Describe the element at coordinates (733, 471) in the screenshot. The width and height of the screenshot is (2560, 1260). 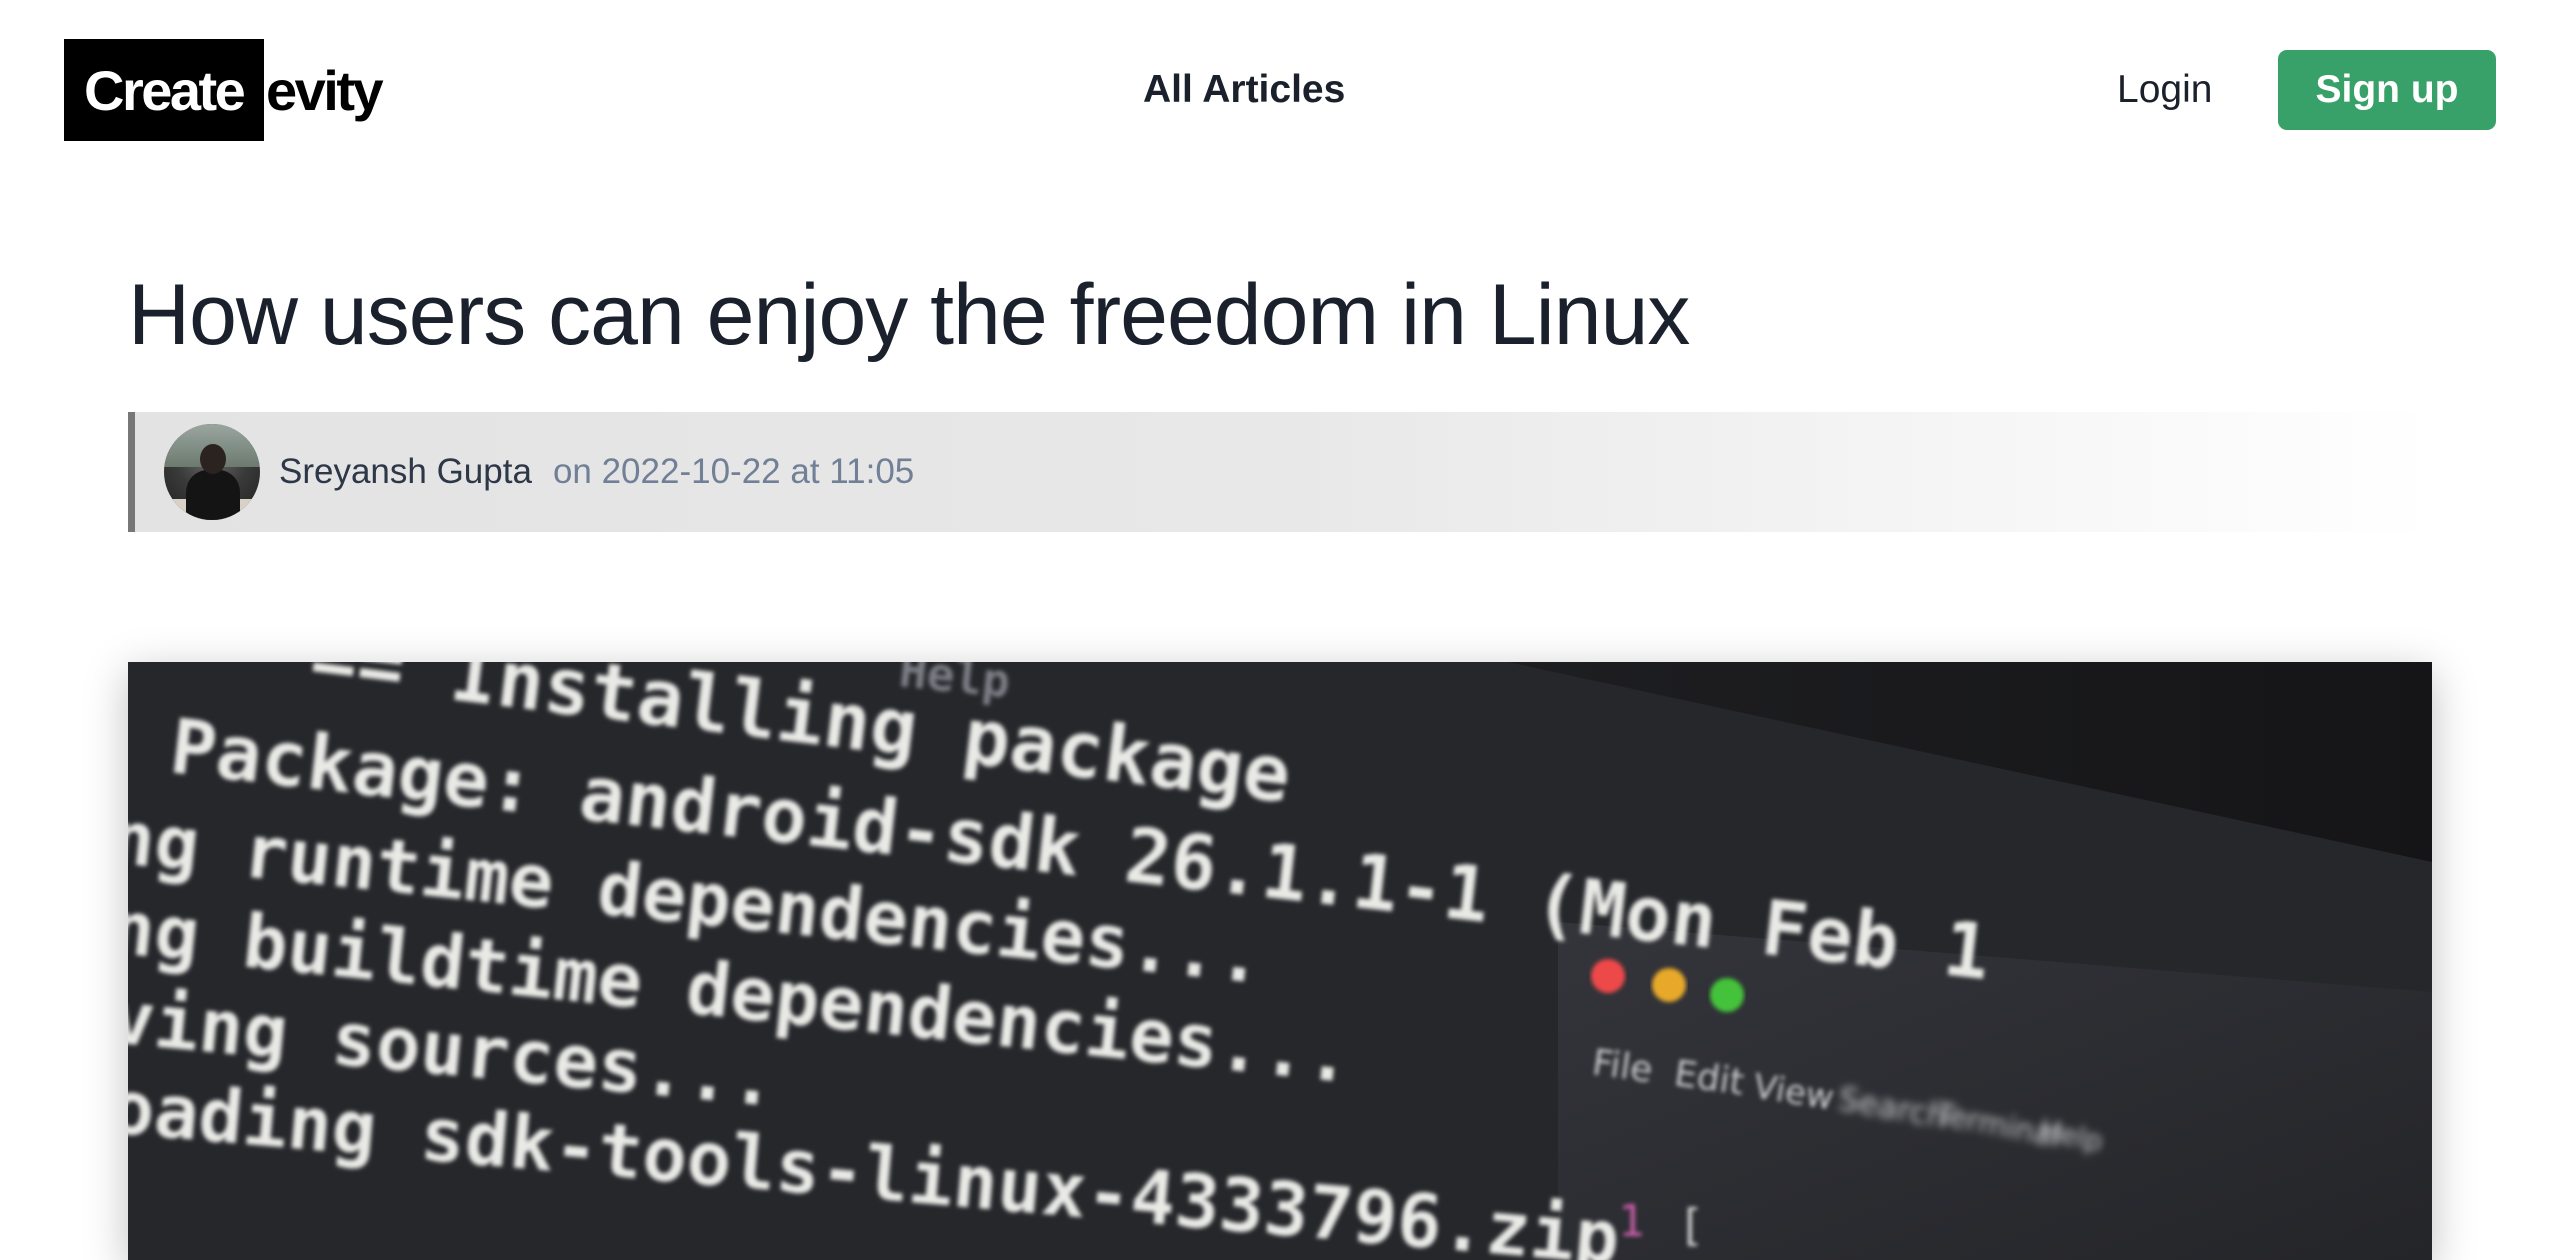
I see `publish-date: on 2022-10-22 at 11:05` at that location.